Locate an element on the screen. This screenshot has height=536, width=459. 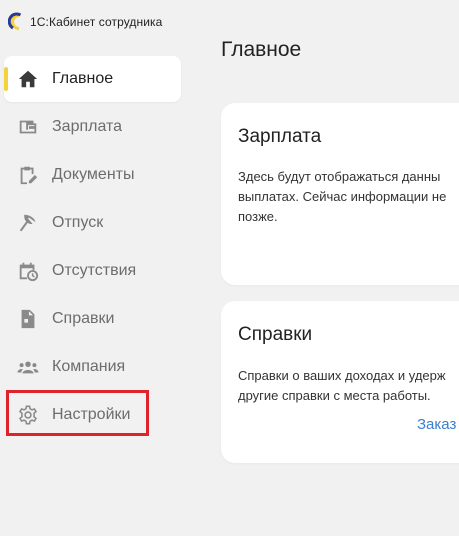
sidebar-item-label: Главное is located at coordinates (83, 78).